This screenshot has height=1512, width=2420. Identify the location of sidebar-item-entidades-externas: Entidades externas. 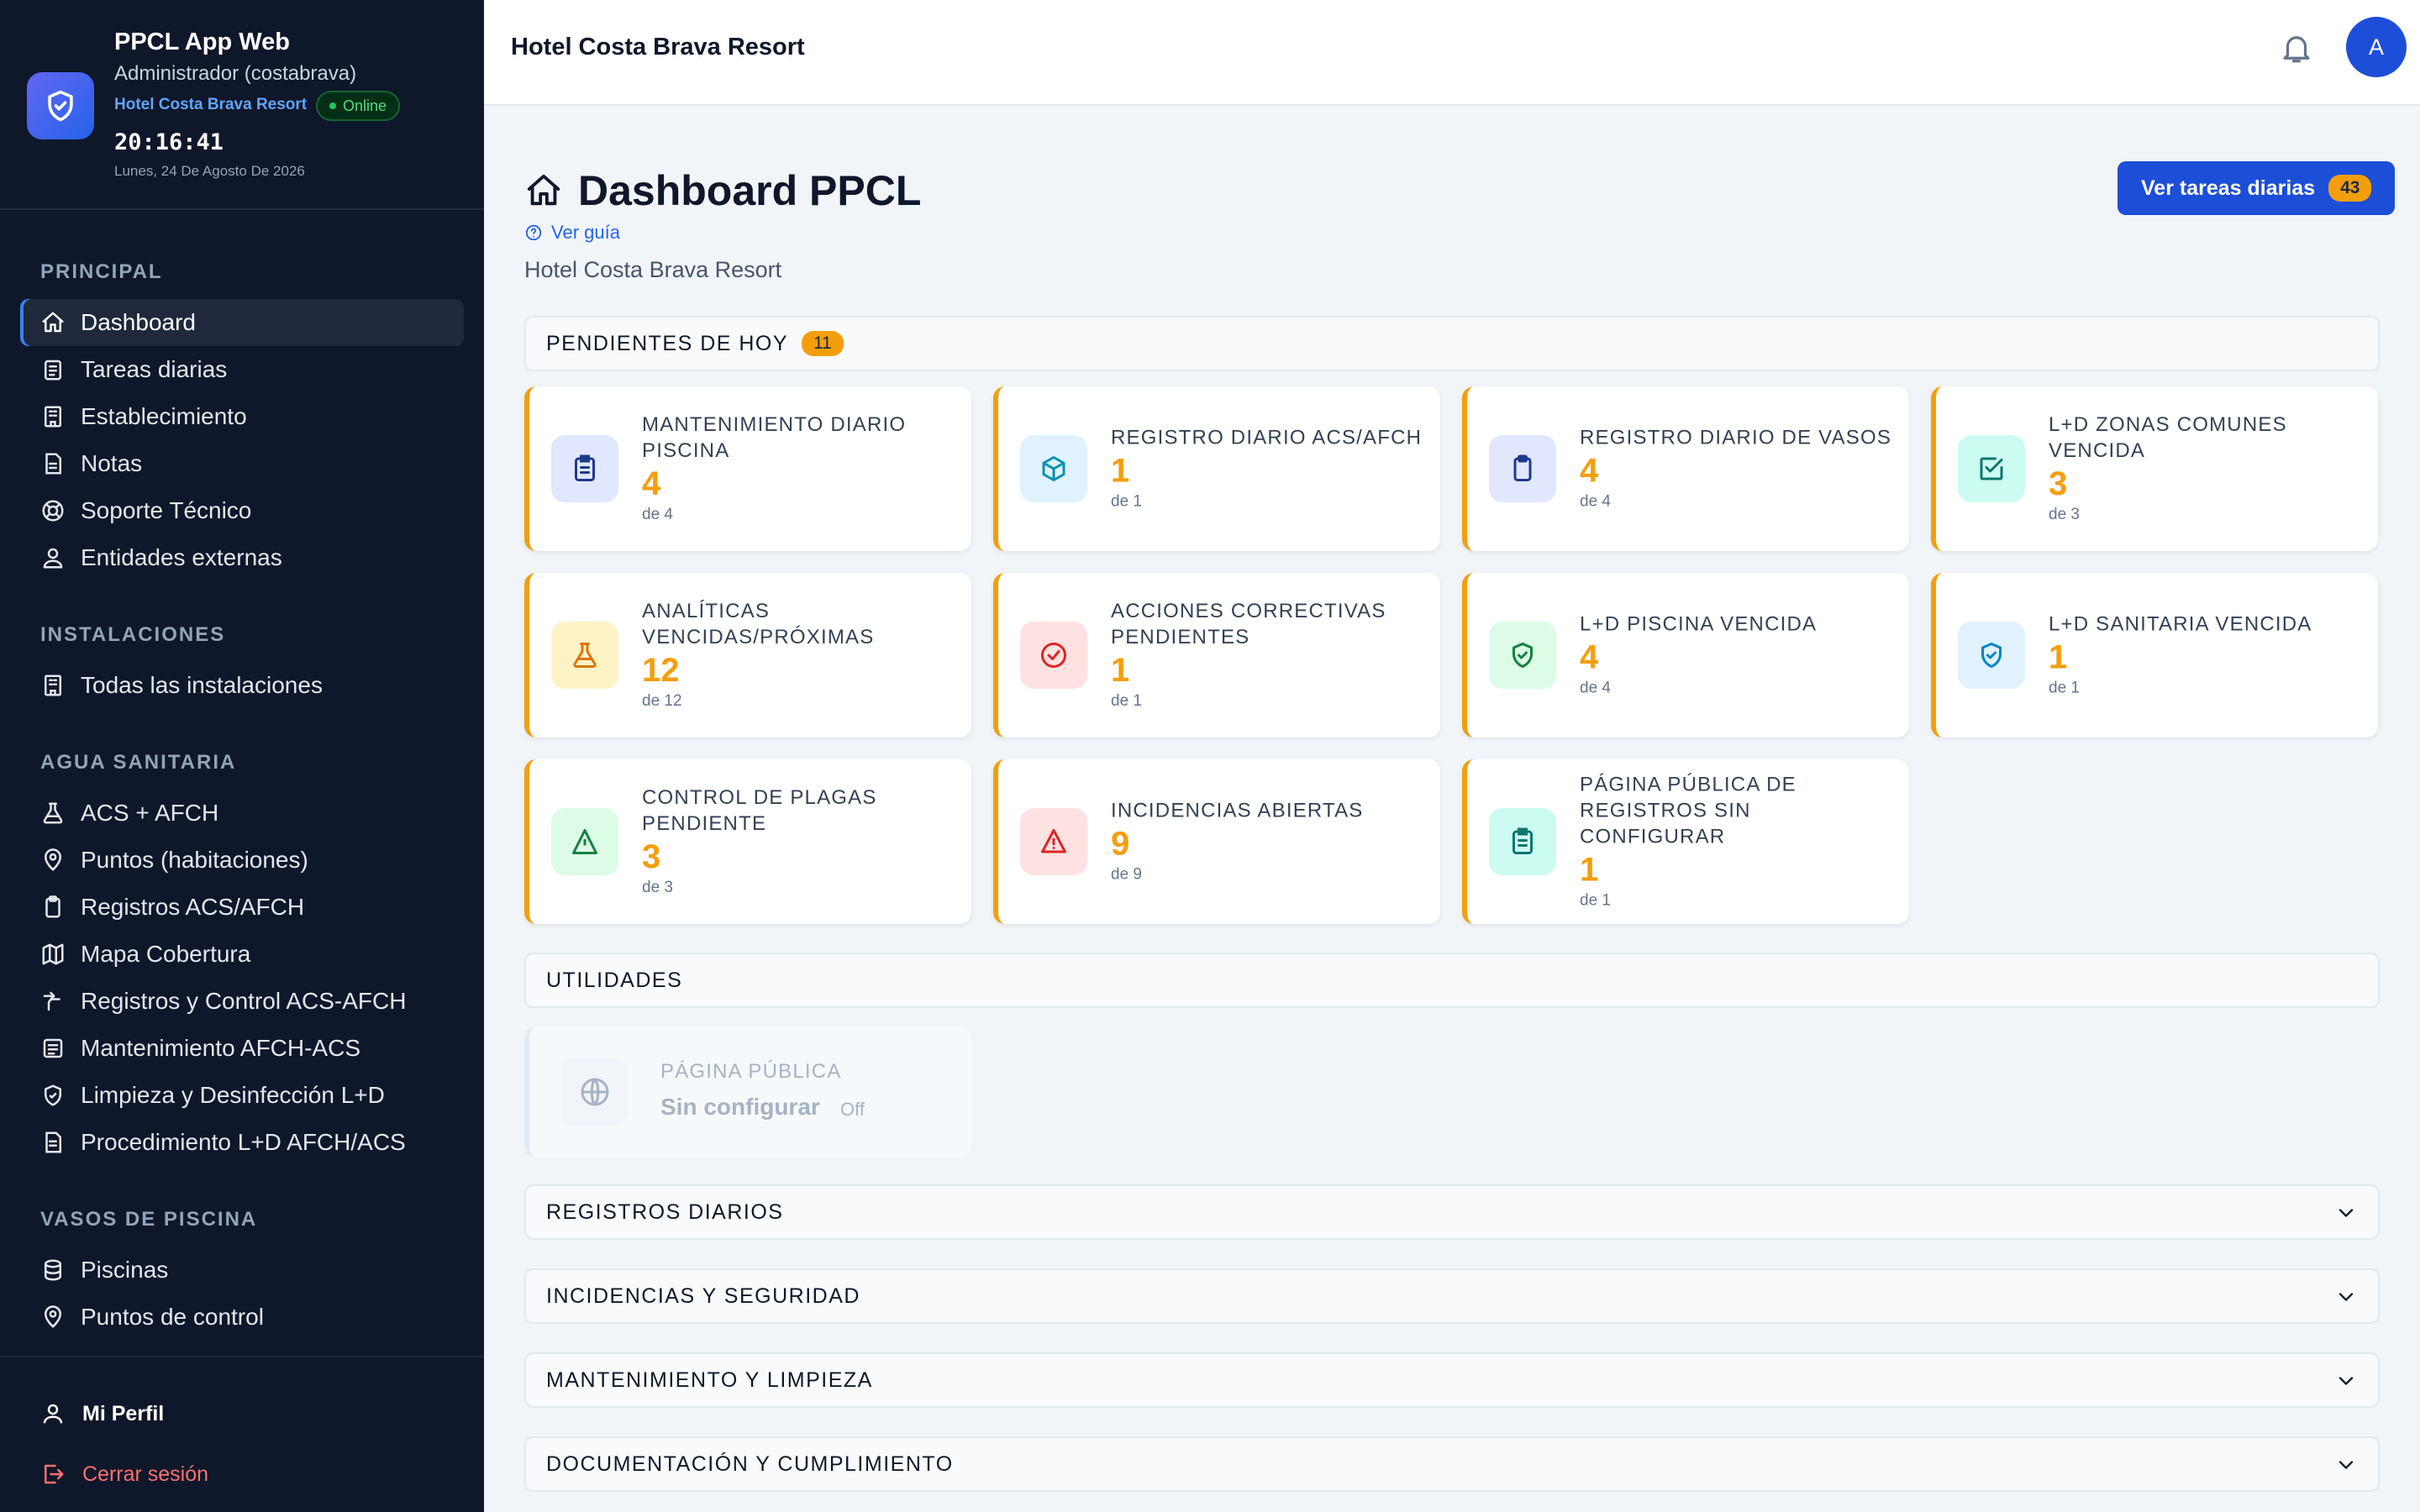
(242, 557).